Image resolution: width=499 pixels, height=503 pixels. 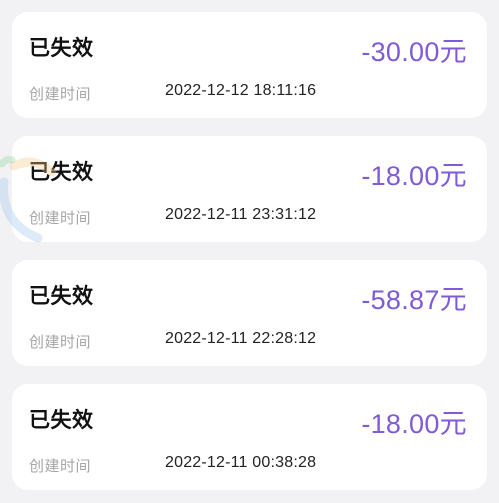 What do you see at coordinates (241, 462) in the screenshot?
I see `created-time-value: 2022-12-11 00:38:28` at bounding box center [241, 462].